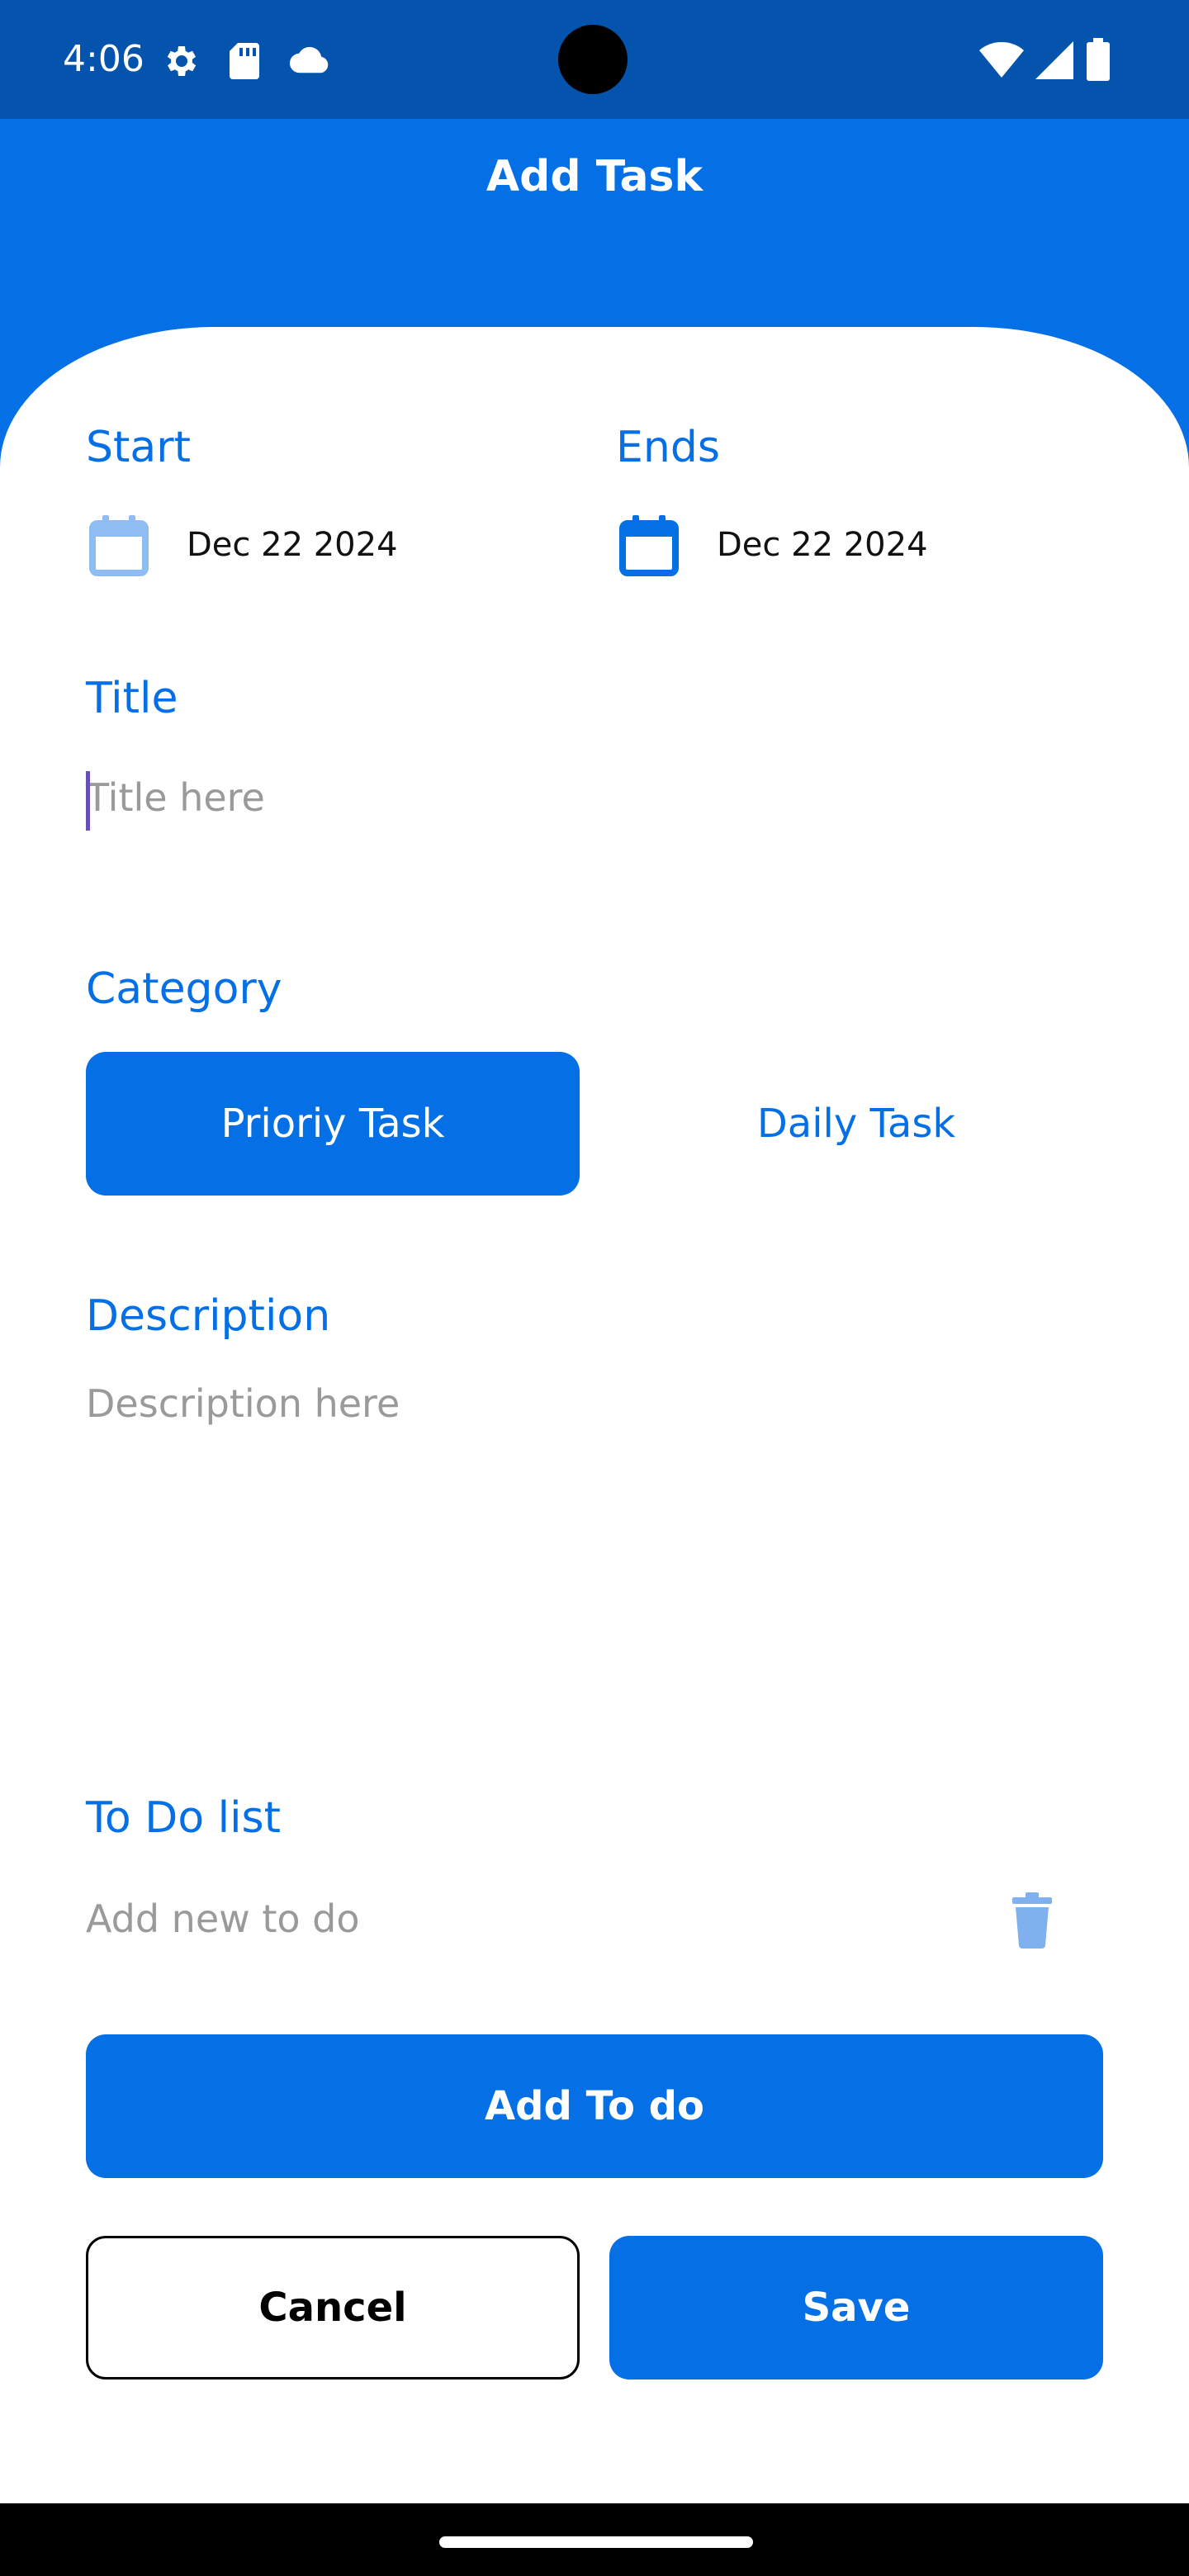  I want to click on description-placeholder: Description here, so click(243, 1403).